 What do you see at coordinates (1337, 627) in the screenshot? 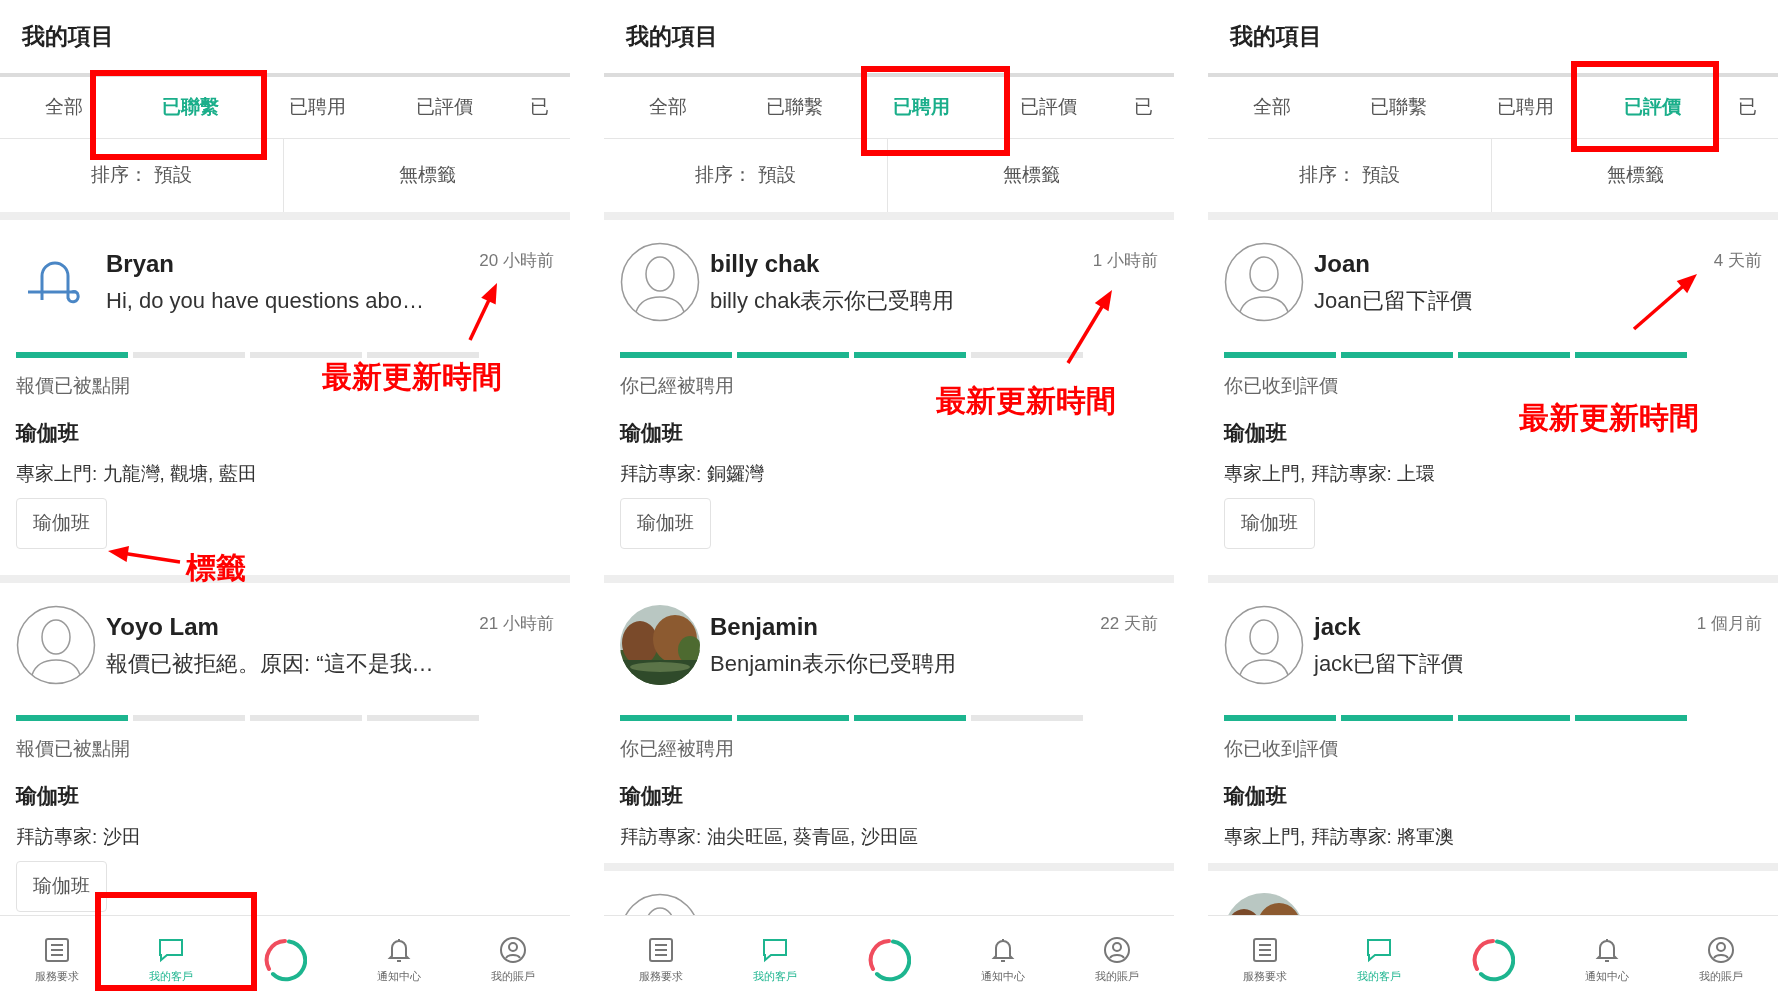
I see `client-name: jack` at bounding box center [1337, 627].